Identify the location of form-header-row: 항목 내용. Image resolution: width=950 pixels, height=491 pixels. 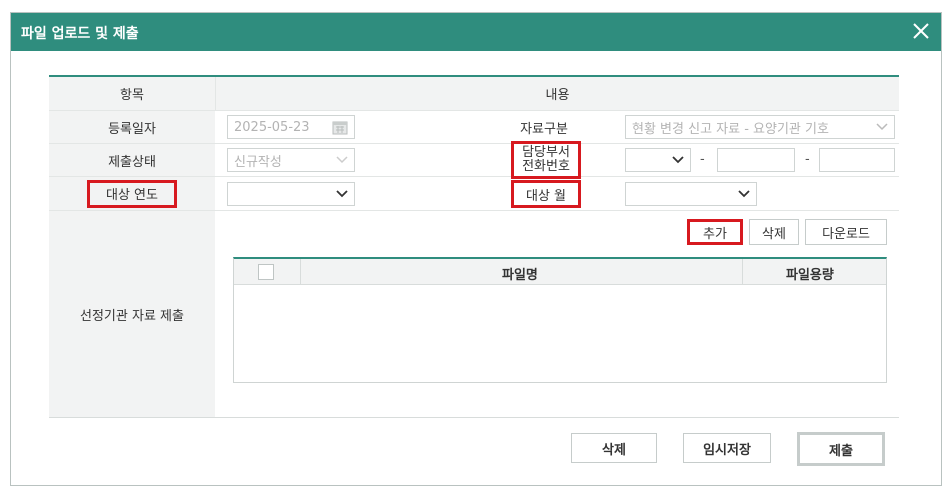
(474, 94).